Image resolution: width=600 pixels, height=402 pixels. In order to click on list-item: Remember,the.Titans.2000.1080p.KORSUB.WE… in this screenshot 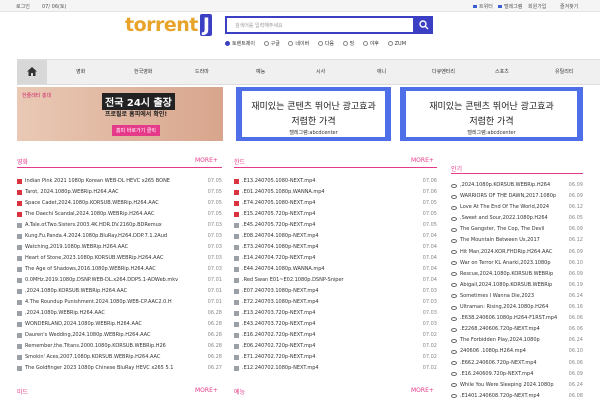, I will do `click(119, 346)`.